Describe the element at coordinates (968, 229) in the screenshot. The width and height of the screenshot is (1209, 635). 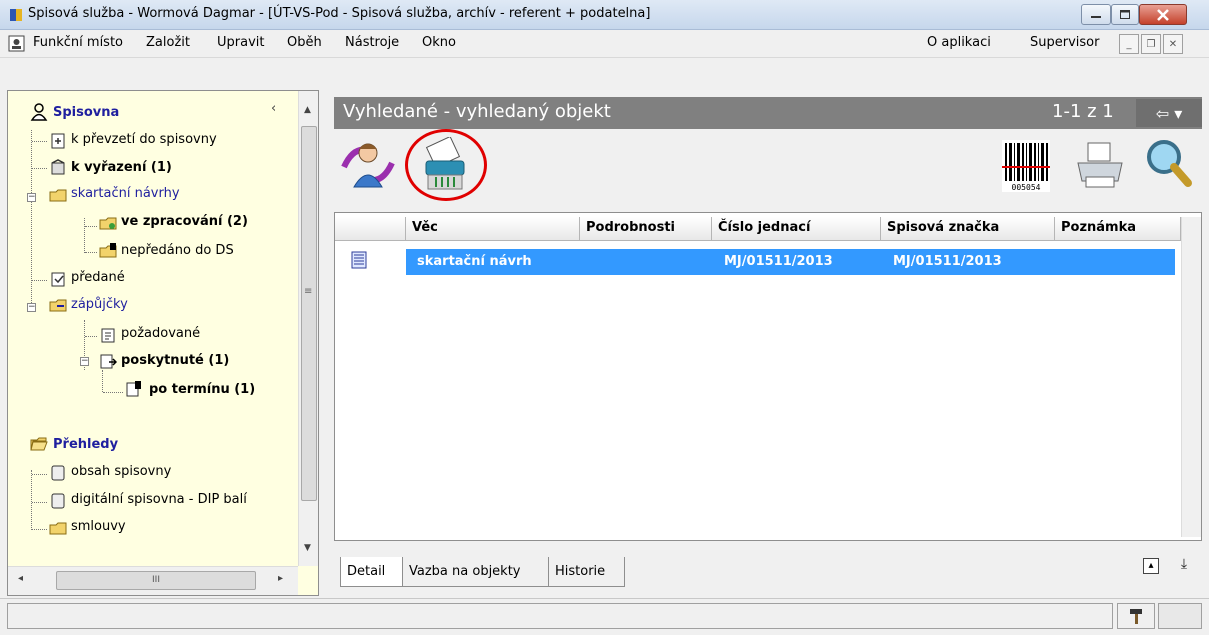
I see `column-header-spisova-znacka: Spisová značka` at that location.